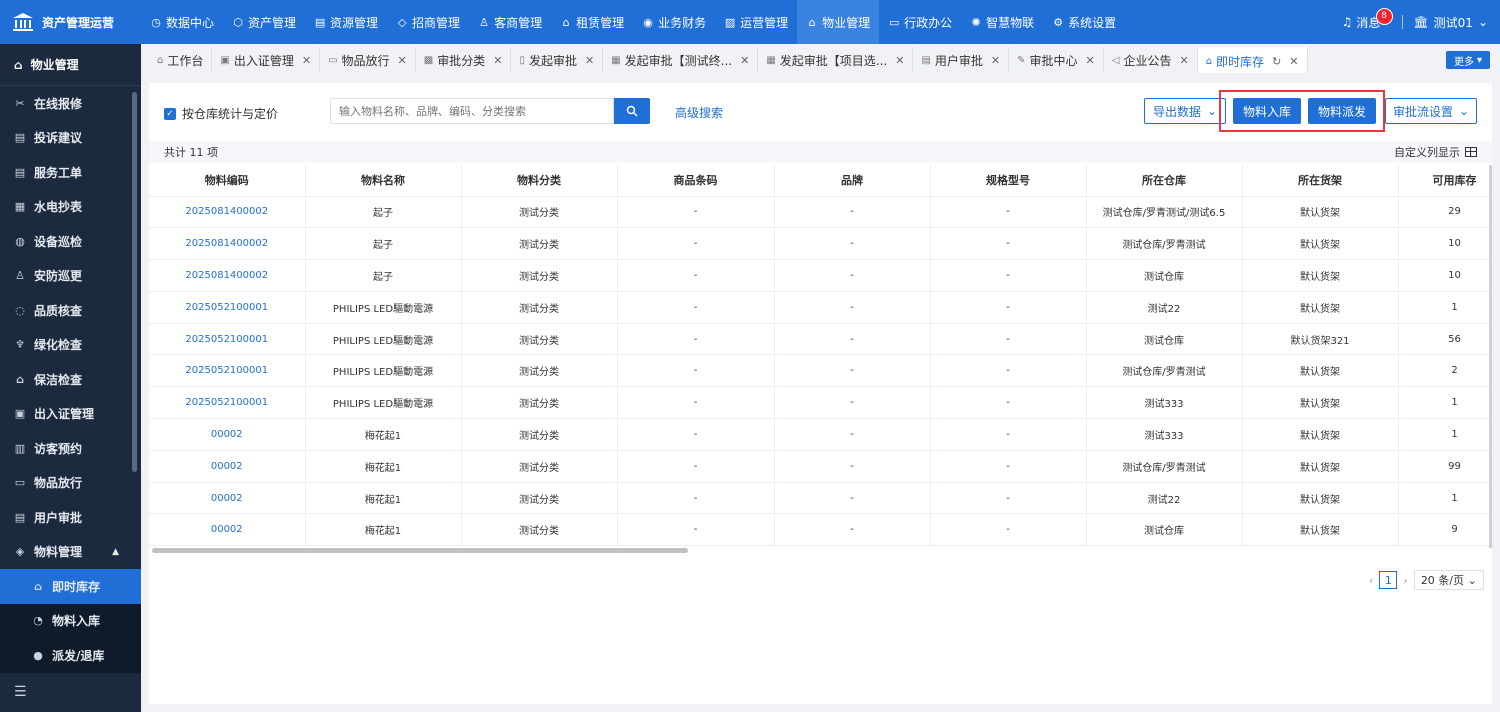  What do you see at coordinates (70, 517) in the screenshot?
I see `sidebar-item: ▤ 用户审批` at bounding box center [70, 517].